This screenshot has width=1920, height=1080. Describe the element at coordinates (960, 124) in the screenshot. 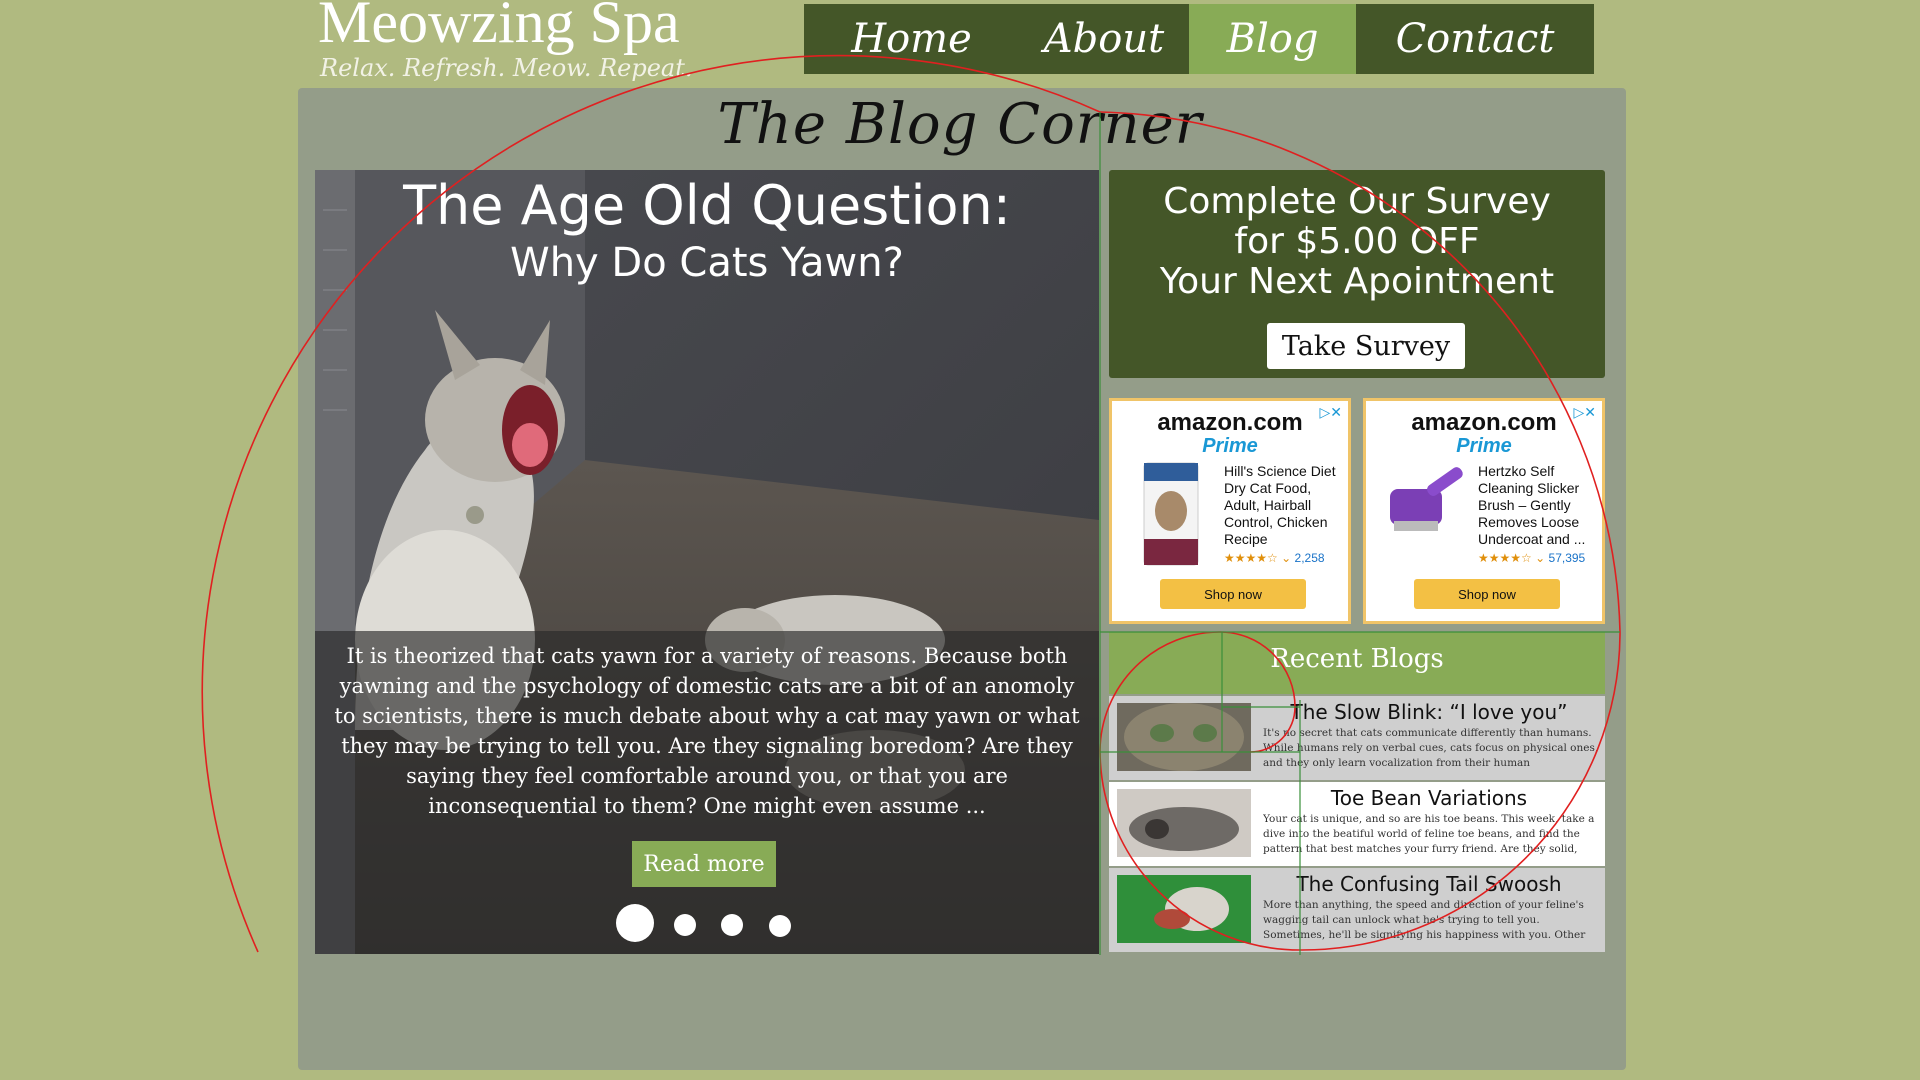

I see `page-title: The Blog Corner` at that location.